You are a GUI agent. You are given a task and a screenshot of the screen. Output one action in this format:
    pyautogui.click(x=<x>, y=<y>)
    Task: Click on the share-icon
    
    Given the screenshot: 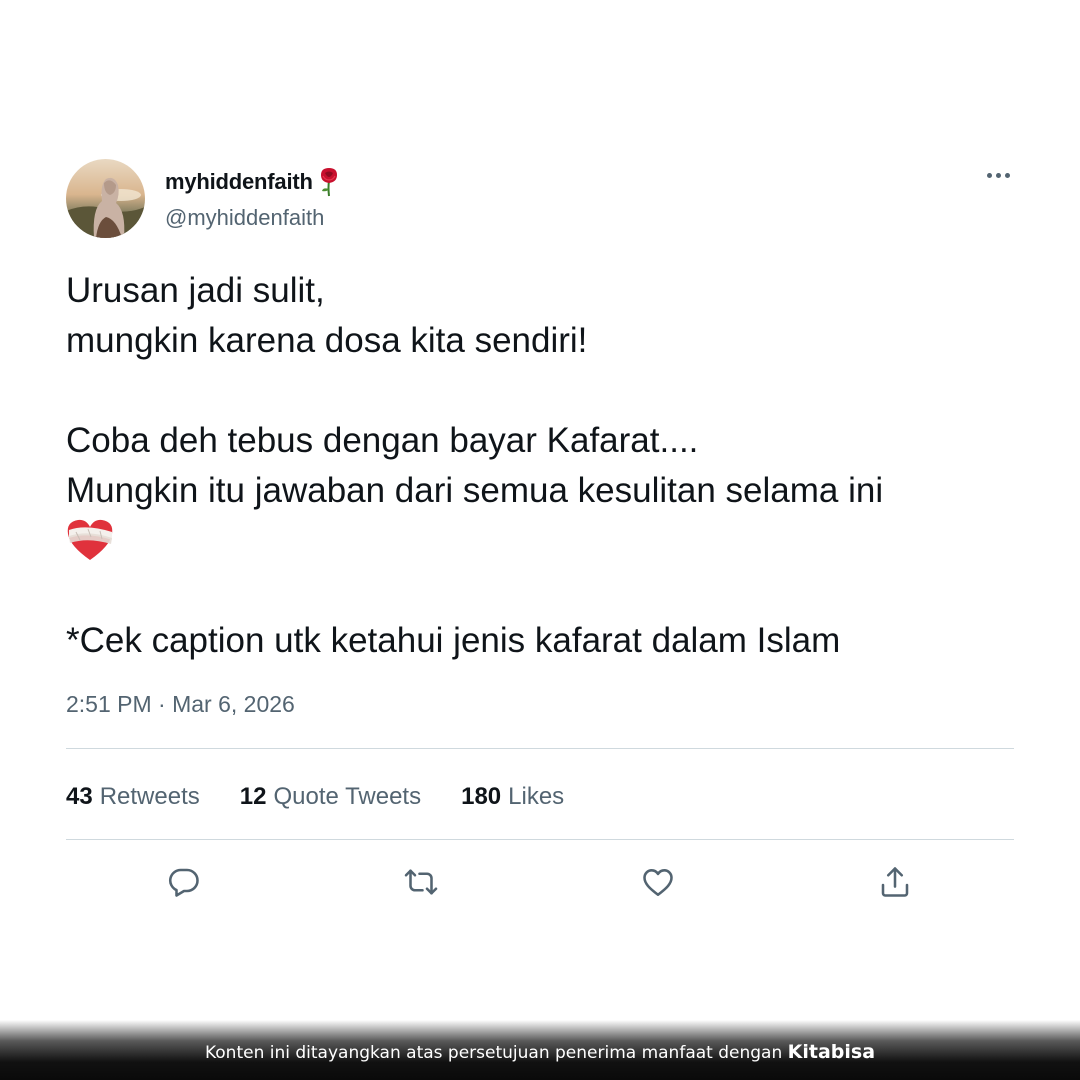 What is the action you would take?
    pyautogui.click(x=895, y=882)
    